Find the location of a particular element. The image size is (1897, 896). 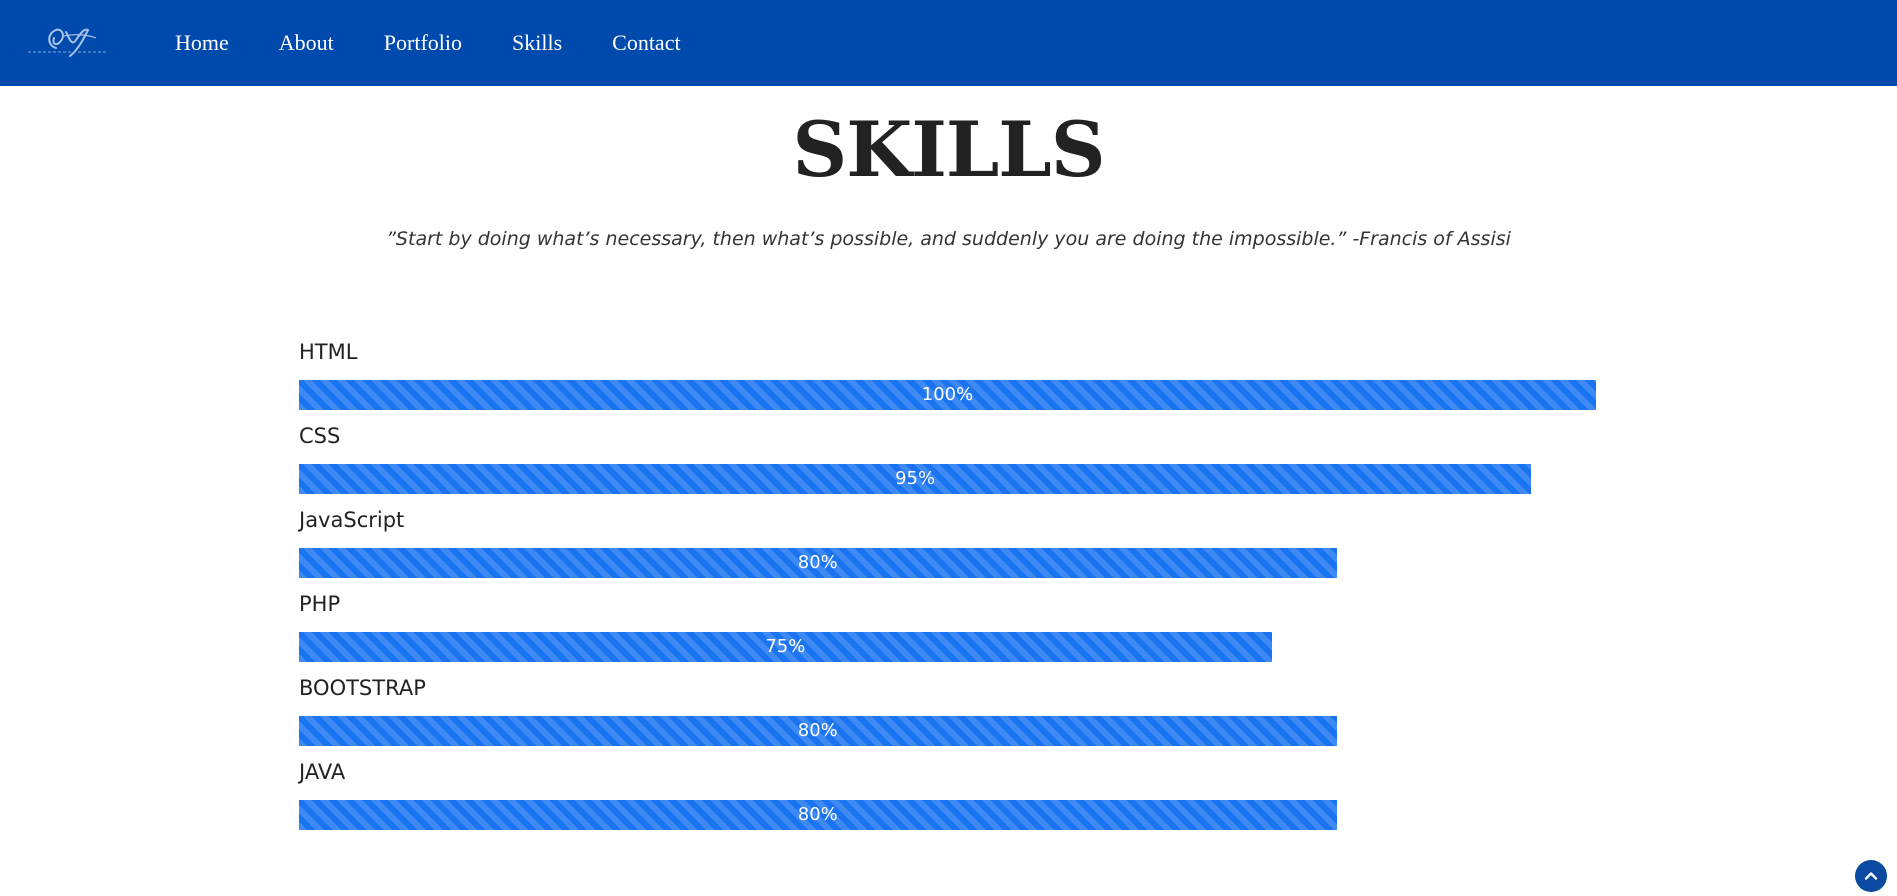

skill-item: BOOTSTRAP 80% is located at coordinates (947, 716).